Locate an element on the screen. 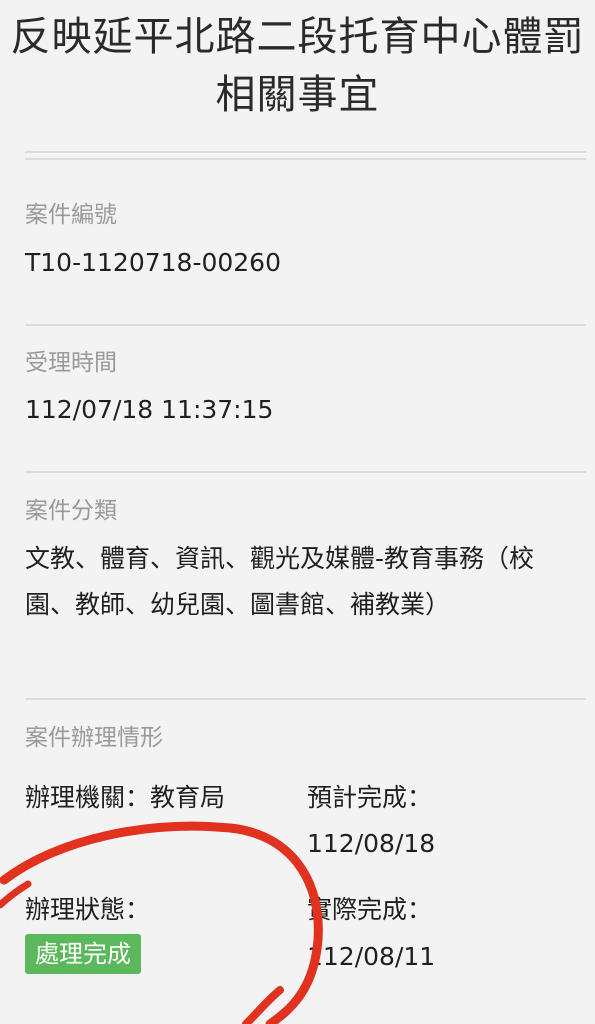 This screenshot has height=1024, width=595. case-number-value: T10-1120718-00260 is located at coordinates (153, 262).